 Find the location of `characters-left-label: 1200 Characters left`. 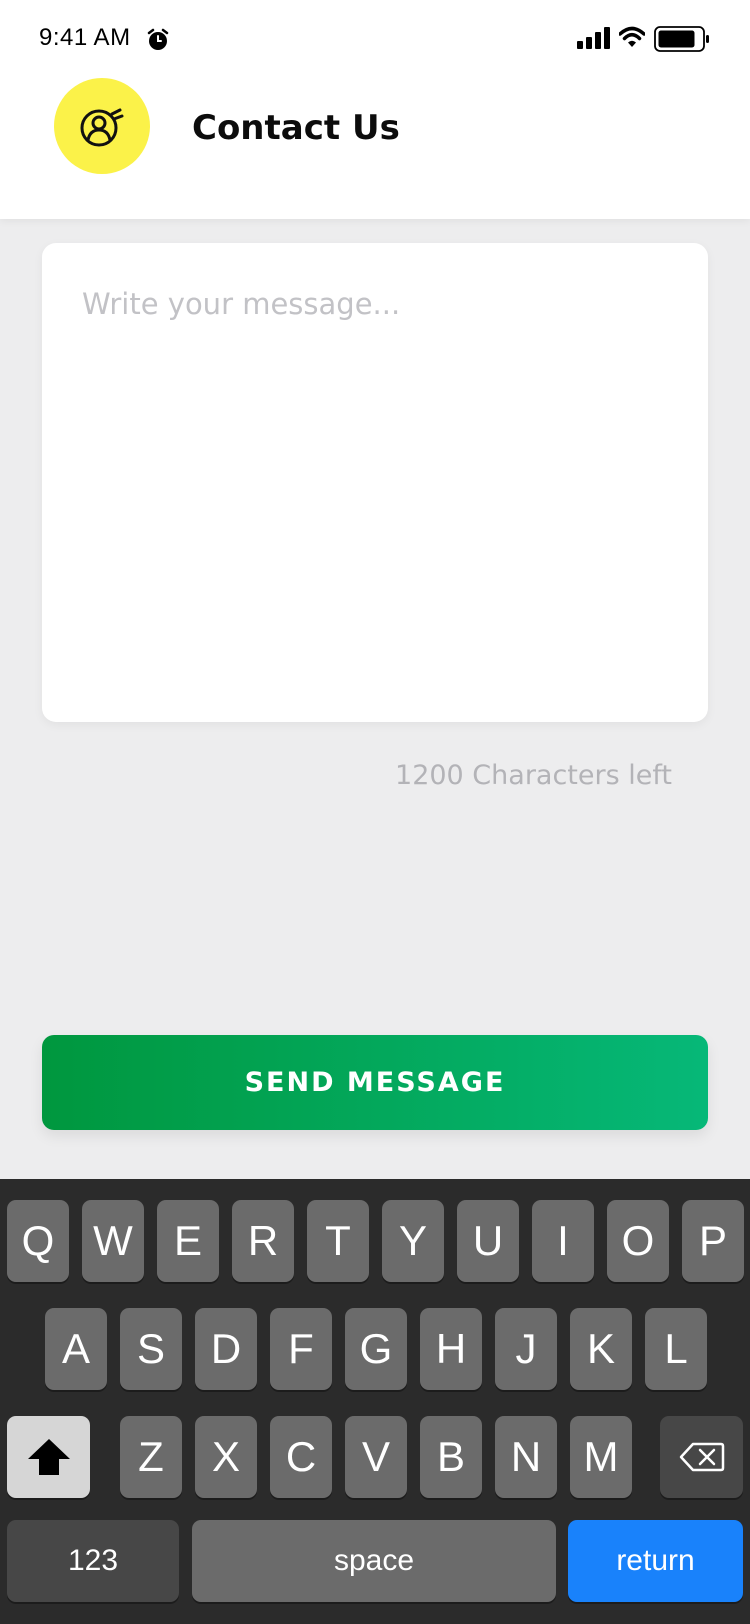

characters-left-label: 1200 Characters left is located at coordinates (533, 775).